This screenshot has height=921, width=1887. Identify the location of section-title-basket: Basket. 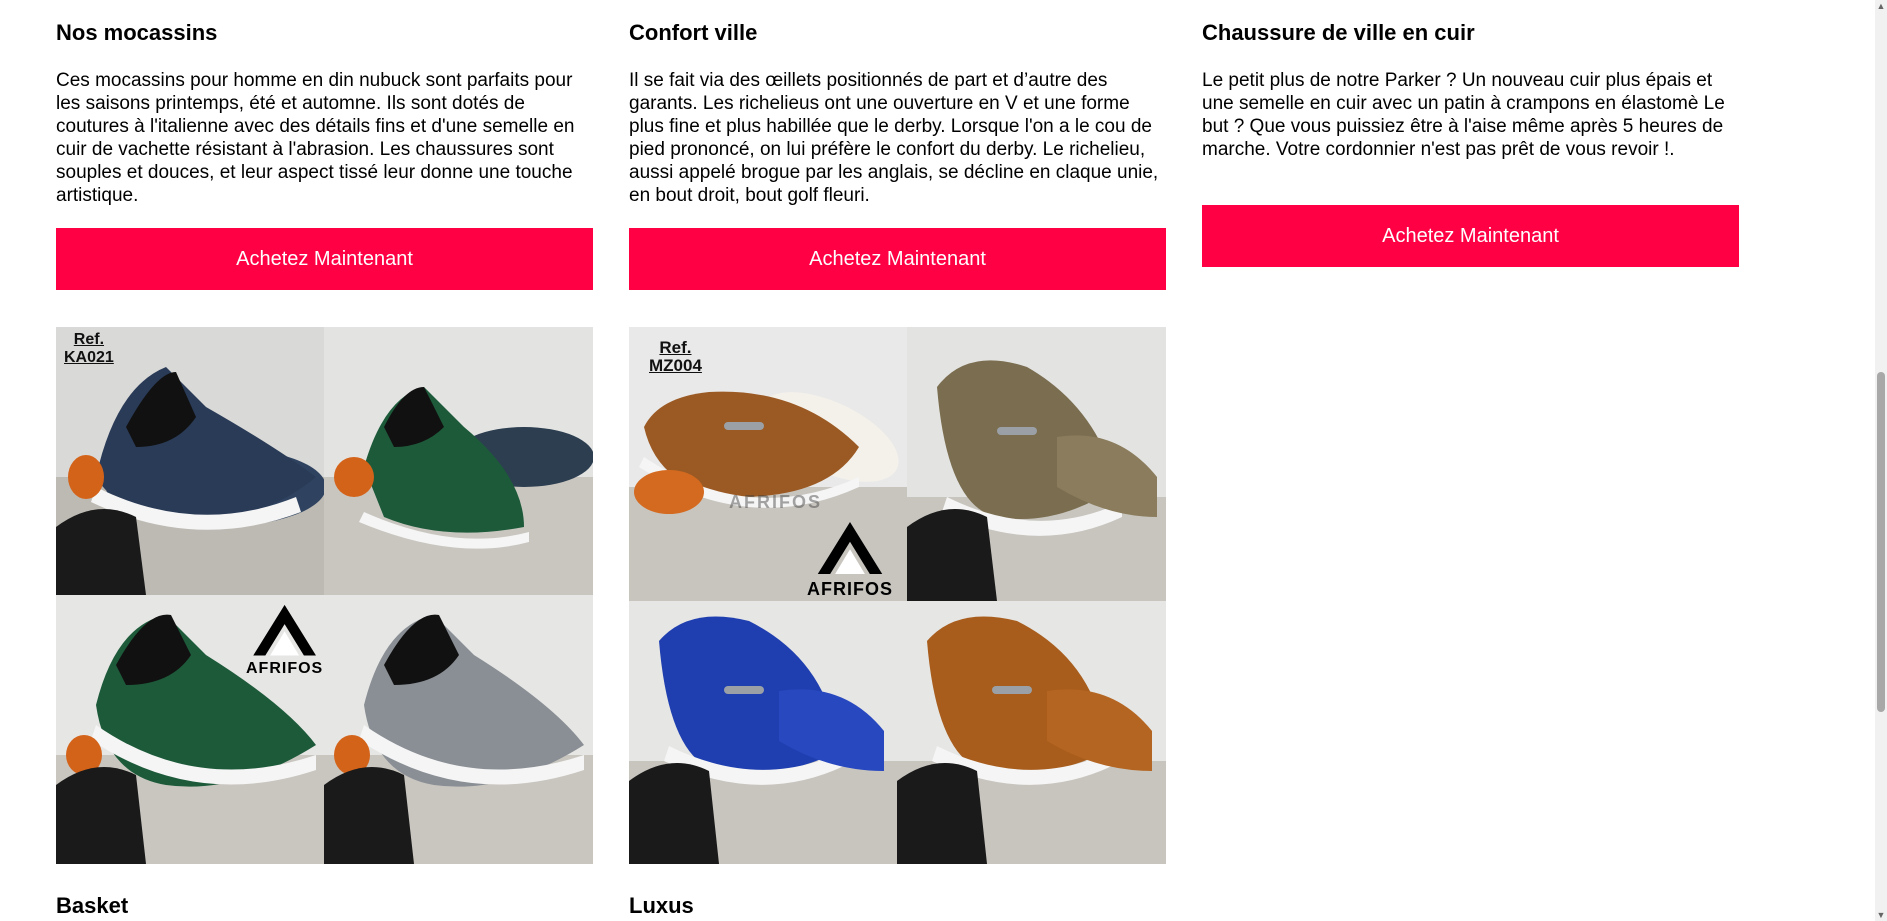
(92, 905).